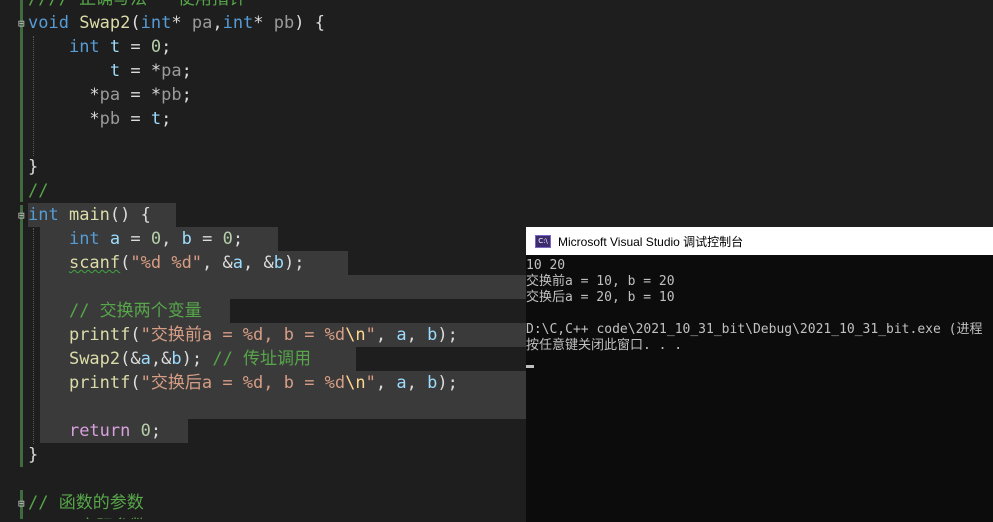 The image size is (993, 522). I want to click on code-token: // 交换两个变量, so click(135, 311).